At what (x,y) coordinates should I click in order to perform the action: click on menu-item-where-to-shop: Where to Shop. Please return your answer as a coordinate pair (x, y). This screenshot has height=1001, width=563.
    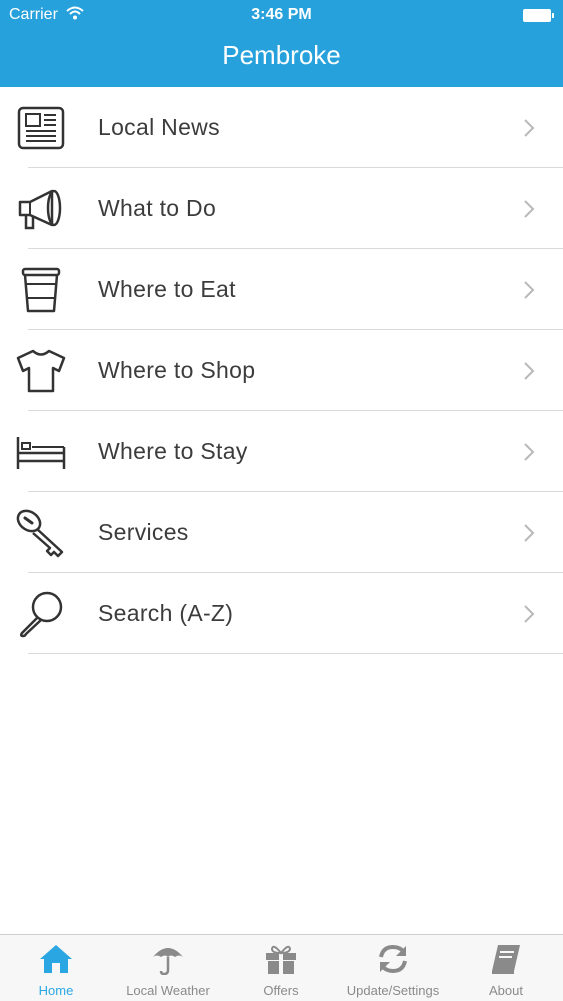
    Looking at the image, I should click on (281, 370).